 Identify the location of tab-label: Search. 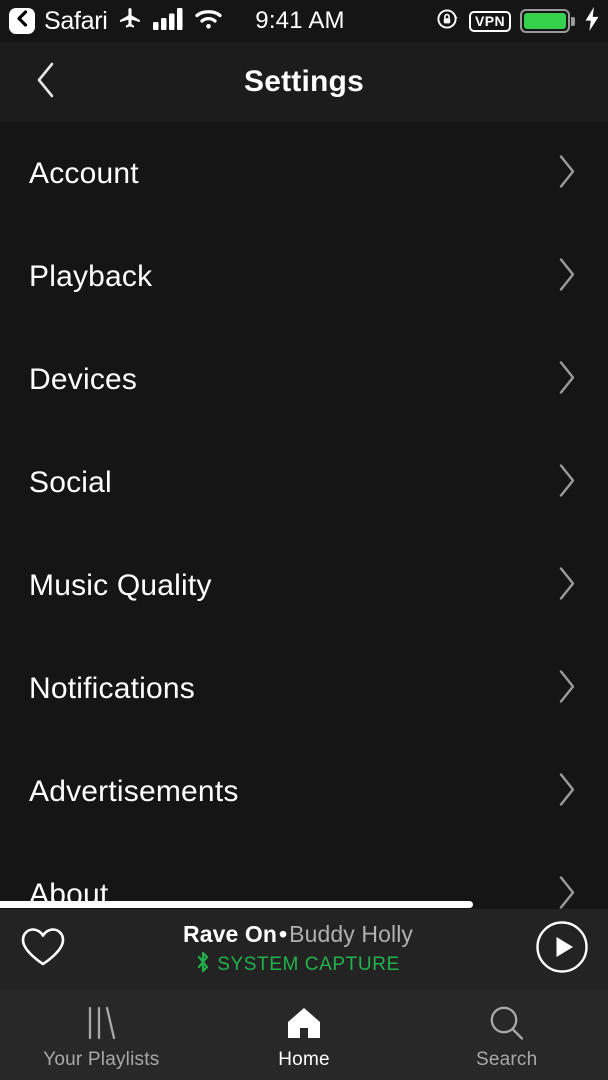
(506, 1059).